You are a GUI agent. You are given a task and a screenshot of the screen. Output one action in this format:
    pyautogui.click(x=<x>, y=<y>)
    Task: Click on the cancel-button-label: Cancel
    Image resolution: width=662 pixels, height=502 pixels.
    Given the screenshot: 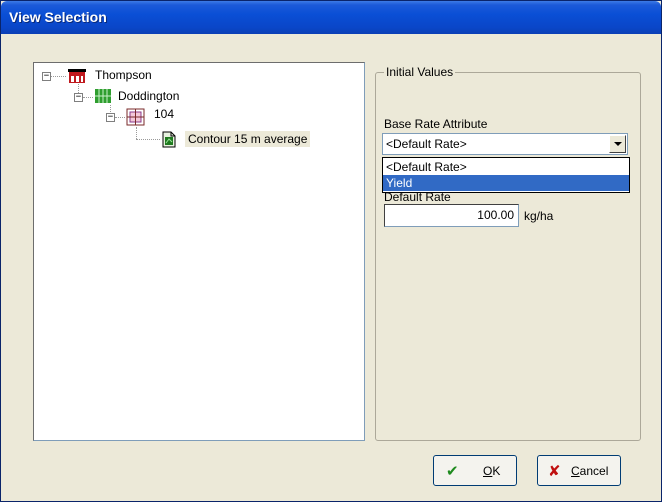 What is the action you would take?
    pyautogui.click(x=589, y=471)
    